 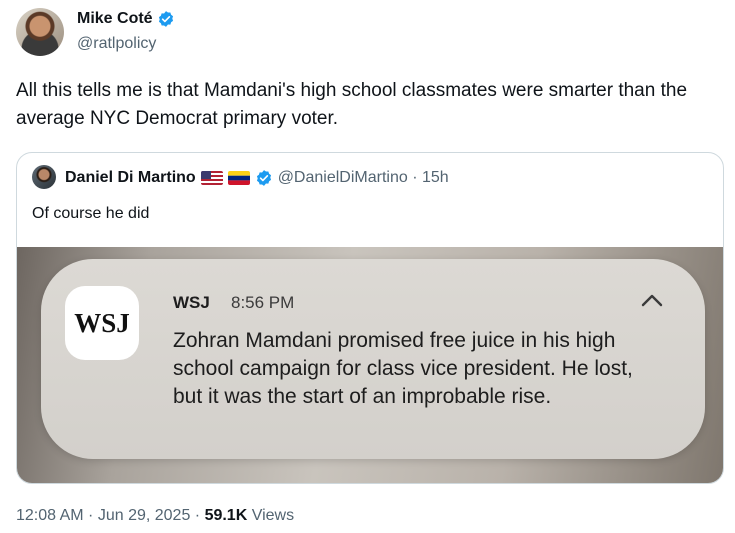 I want to click on author-name-row: Mike Coté, so click(x=126, y=19).